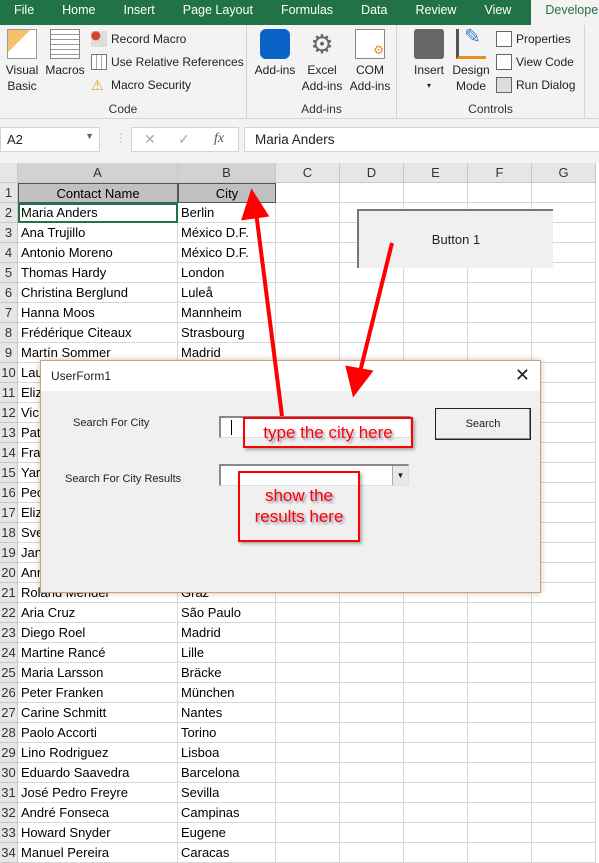  What do you see at coordinates (9, 573) in the screenshot?
I see `row-header: 20` at bounding box center [9, 573].